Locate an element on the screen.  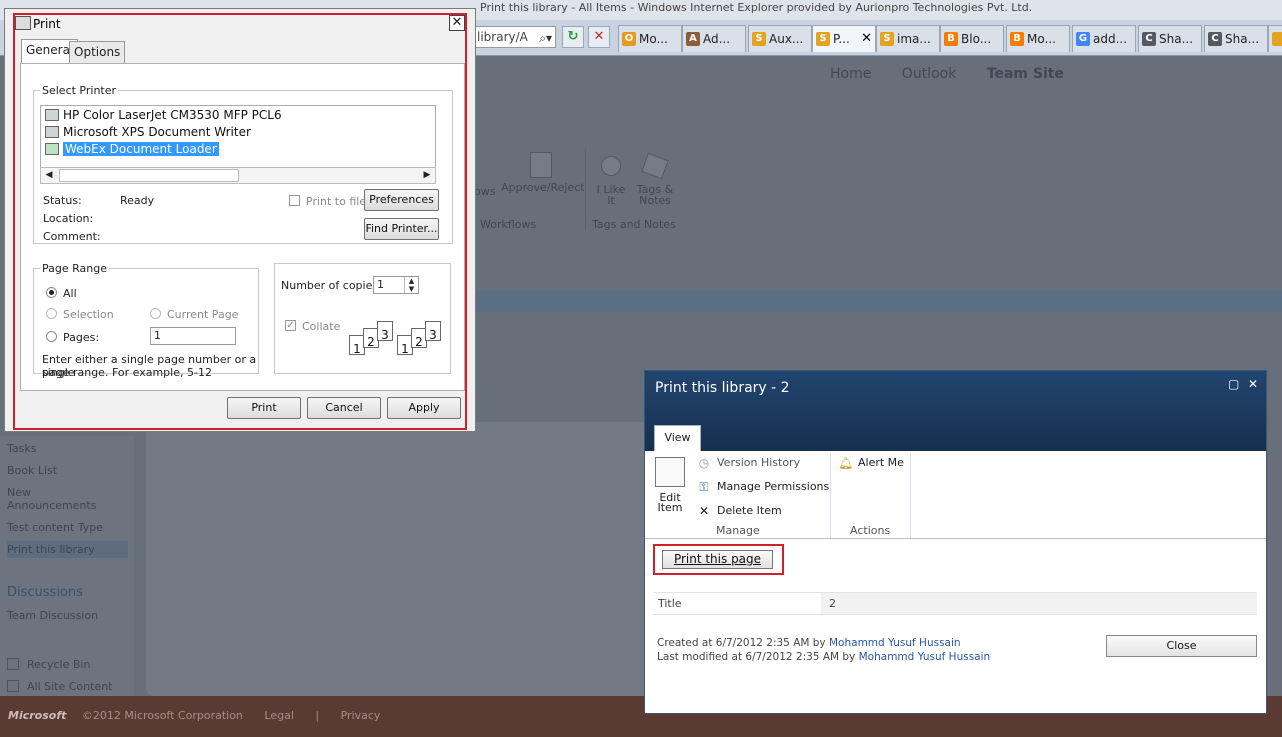
scrollbar-thumb is located at coordinates (149, 175).